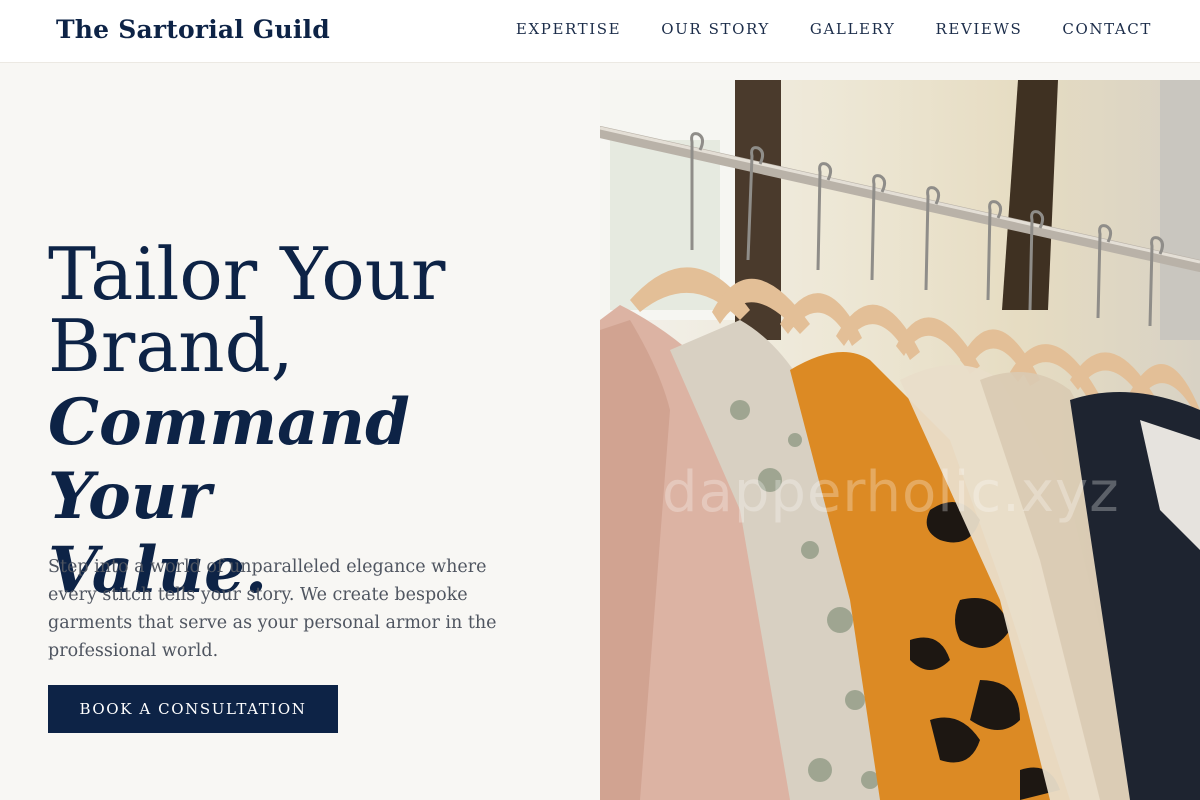 This screenshot has height=800, width=1200. I want to click on nav-item-gallery: GALLERY, so click(853, 29).